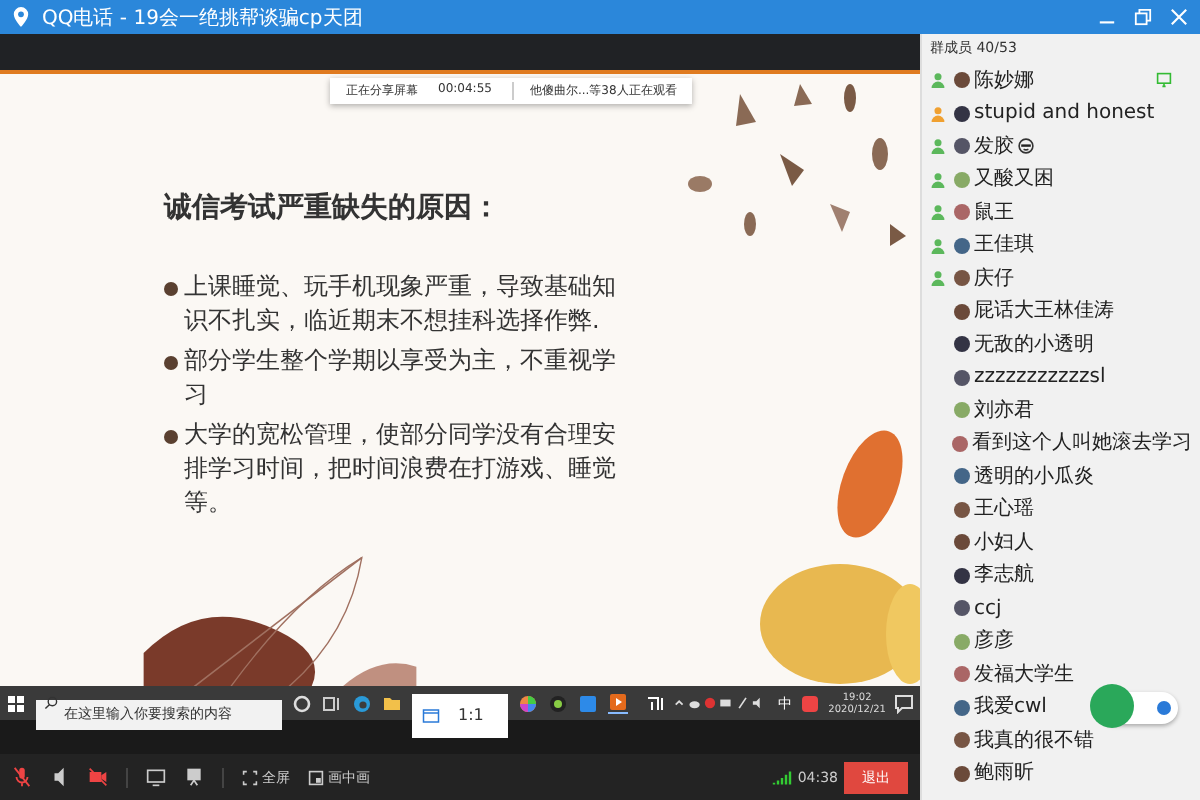  Describe the element at coordinates (781, 777) in the screenshot. I see `signal-strength-icon` at that location.